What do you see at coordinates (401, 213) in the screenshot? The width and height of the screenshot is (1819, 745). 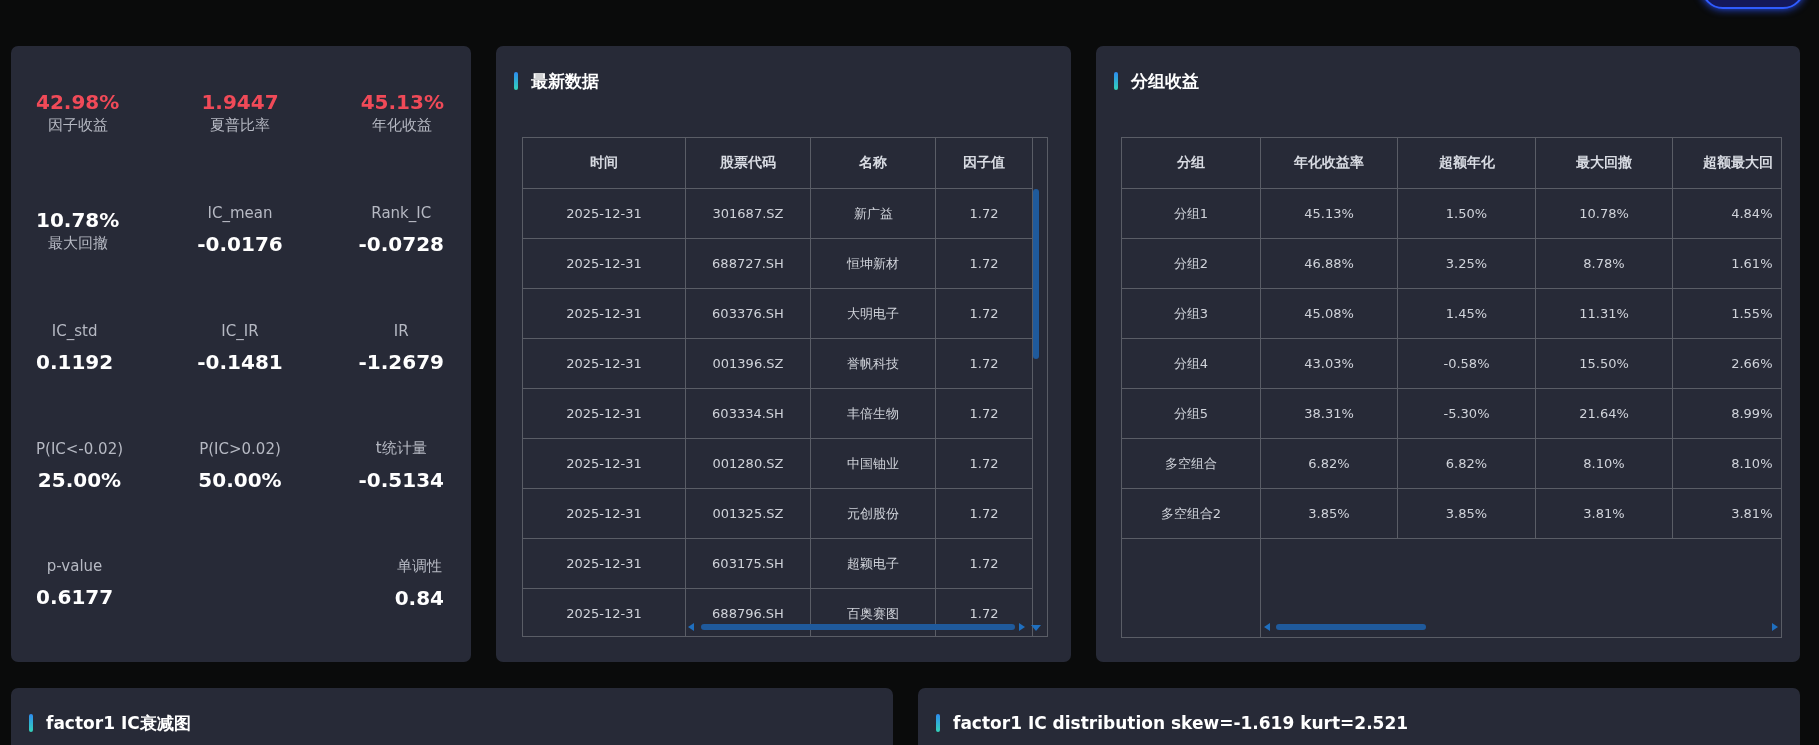 I see `stat-label: Rank_IC` at bounding box center [401, 213].